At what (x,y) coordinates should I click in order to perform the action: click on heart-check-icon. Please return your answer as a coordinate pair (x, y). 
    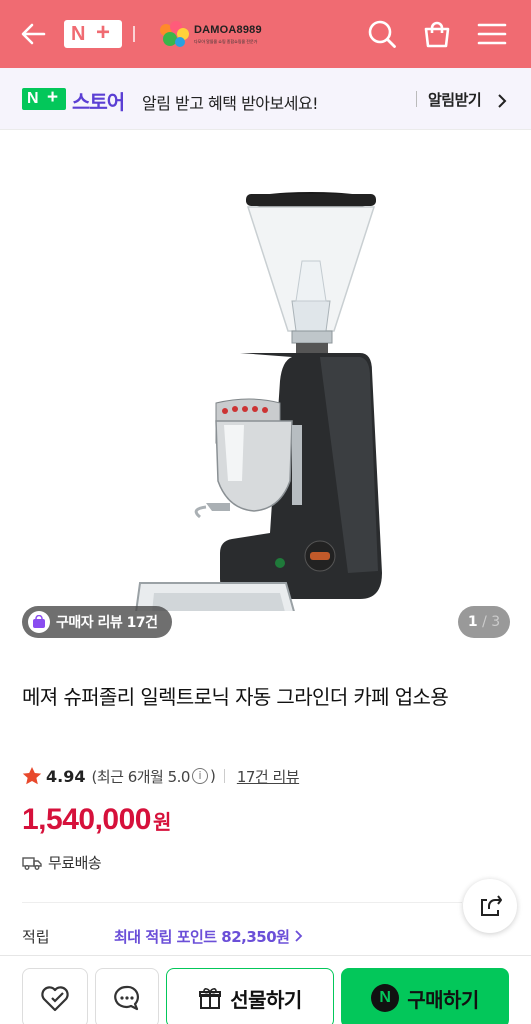
    Looking at the image, I should click on (55, 999).